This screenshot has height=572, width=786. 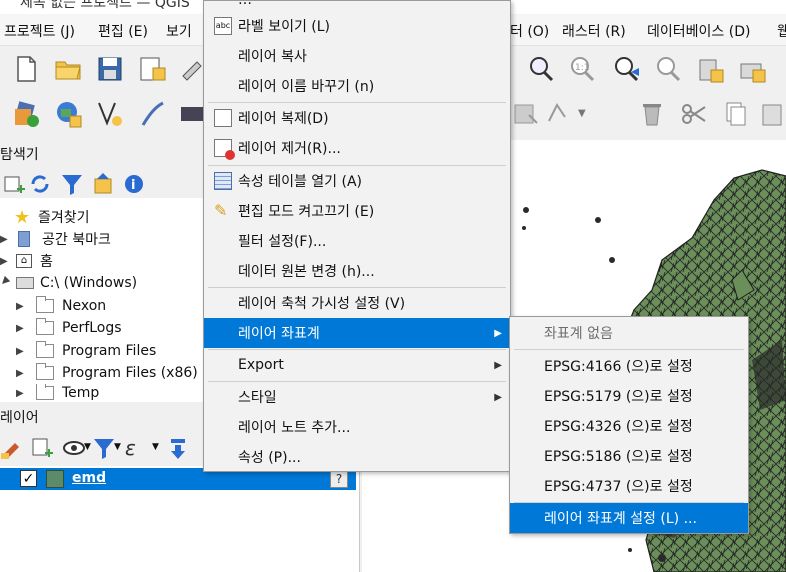 What do you see at coordinates (72, 184) in the screenshot?
I see `filter-icon` at bounding box center [72, 184].